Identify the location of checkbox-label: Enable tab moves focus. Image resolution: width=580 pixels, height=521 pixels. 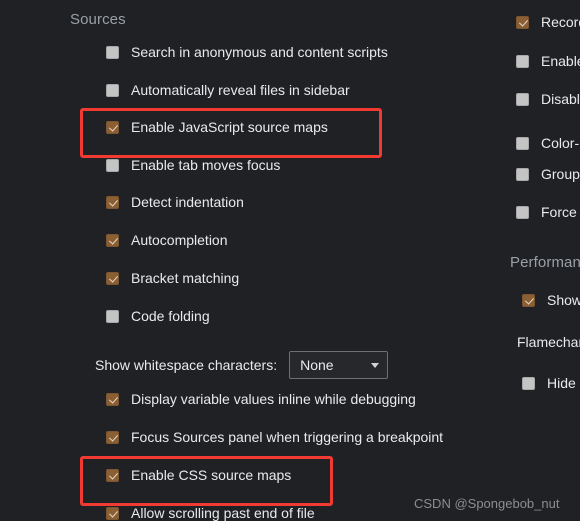
(206, 165).